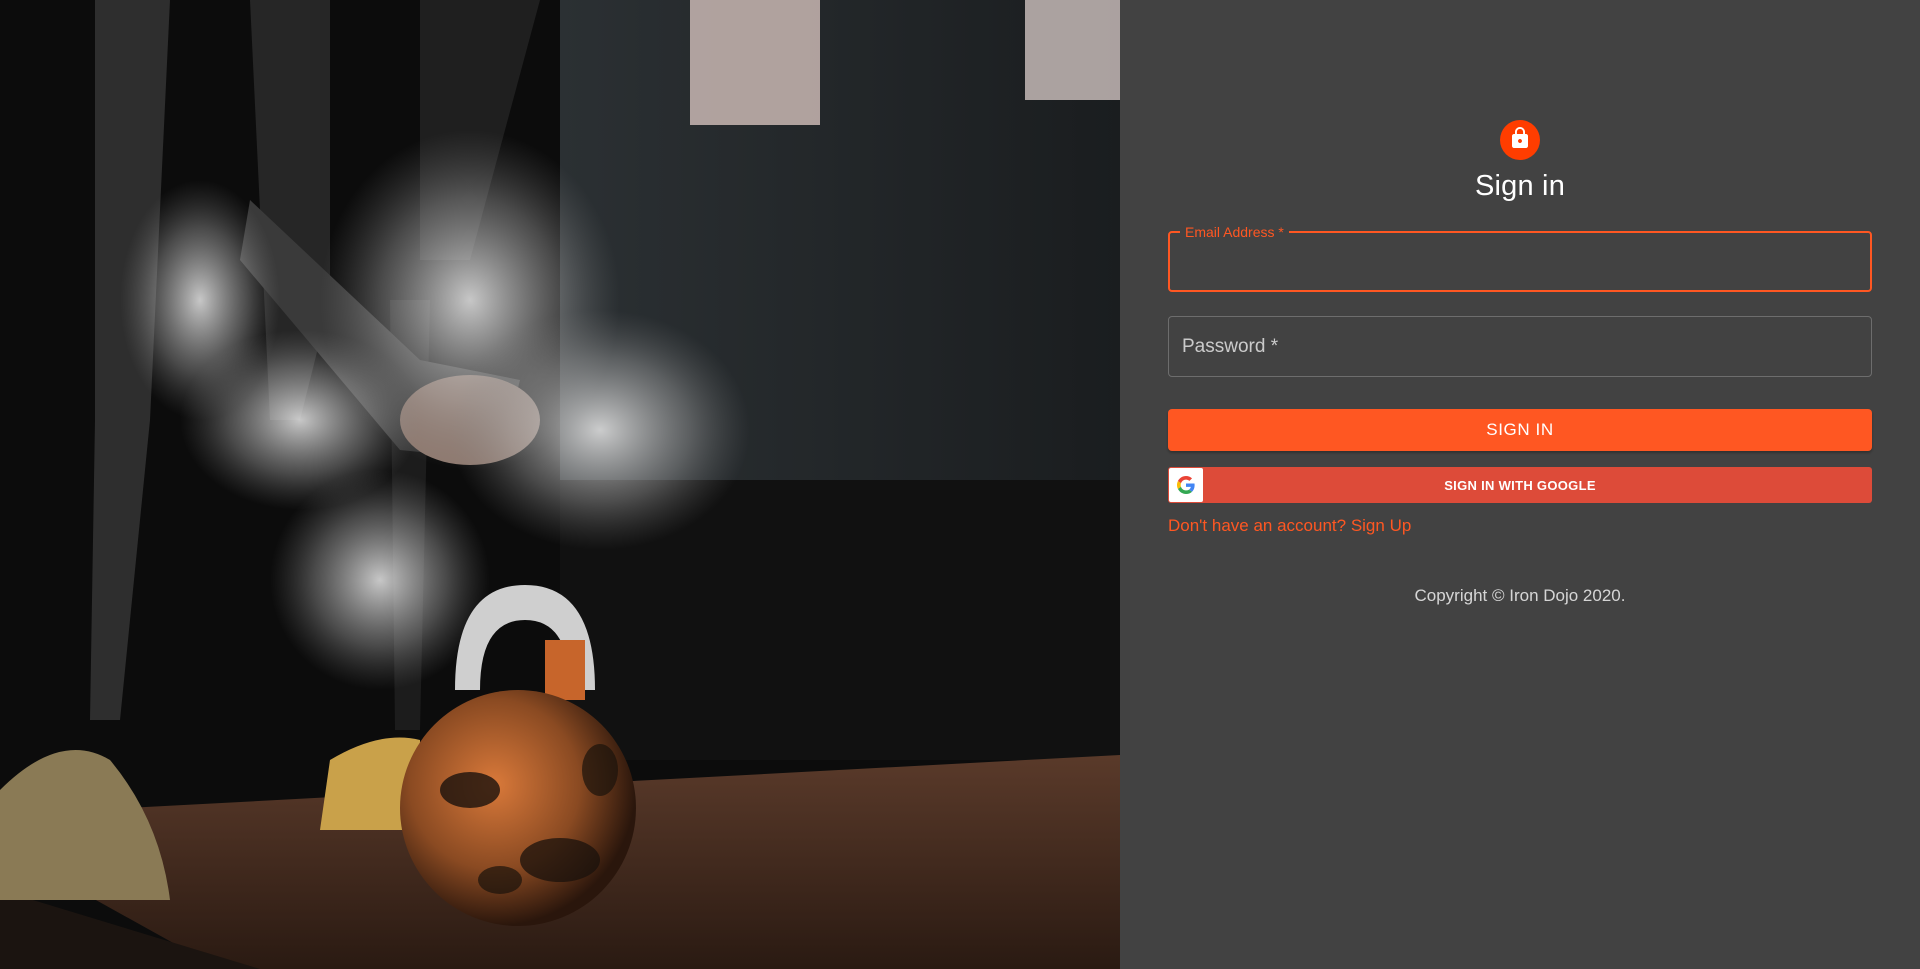  What do you see at coordinates (1186, 485) in the screenshot?
I see `google-g-icon` at bounding box center [1186, 485].